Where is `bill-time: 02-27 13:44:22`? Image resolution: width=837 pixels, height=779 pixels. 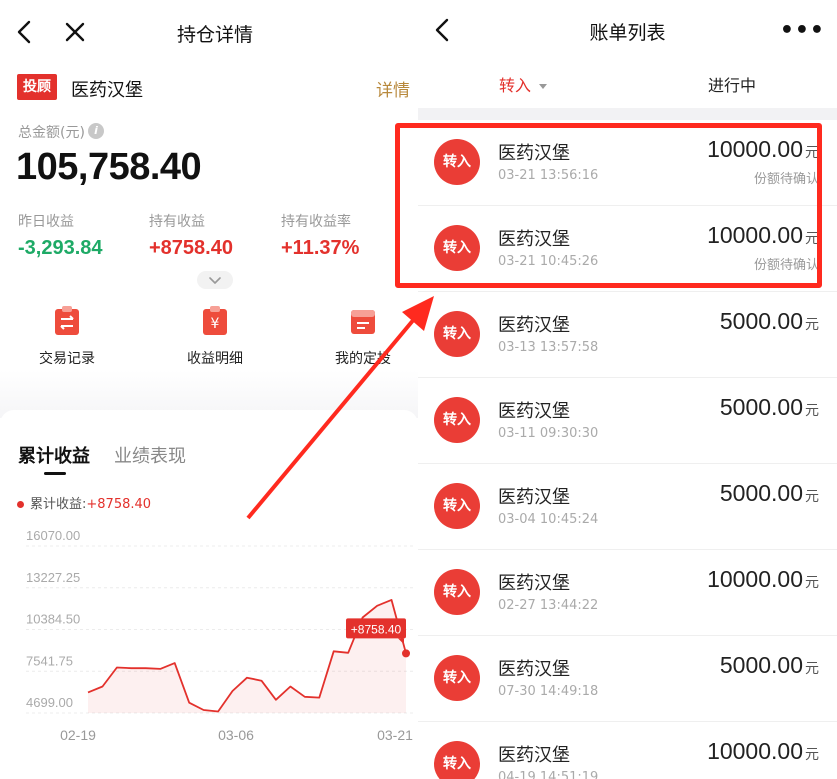
bill-time: 02-27 13:44:22 is located at coordinates (548, 605).